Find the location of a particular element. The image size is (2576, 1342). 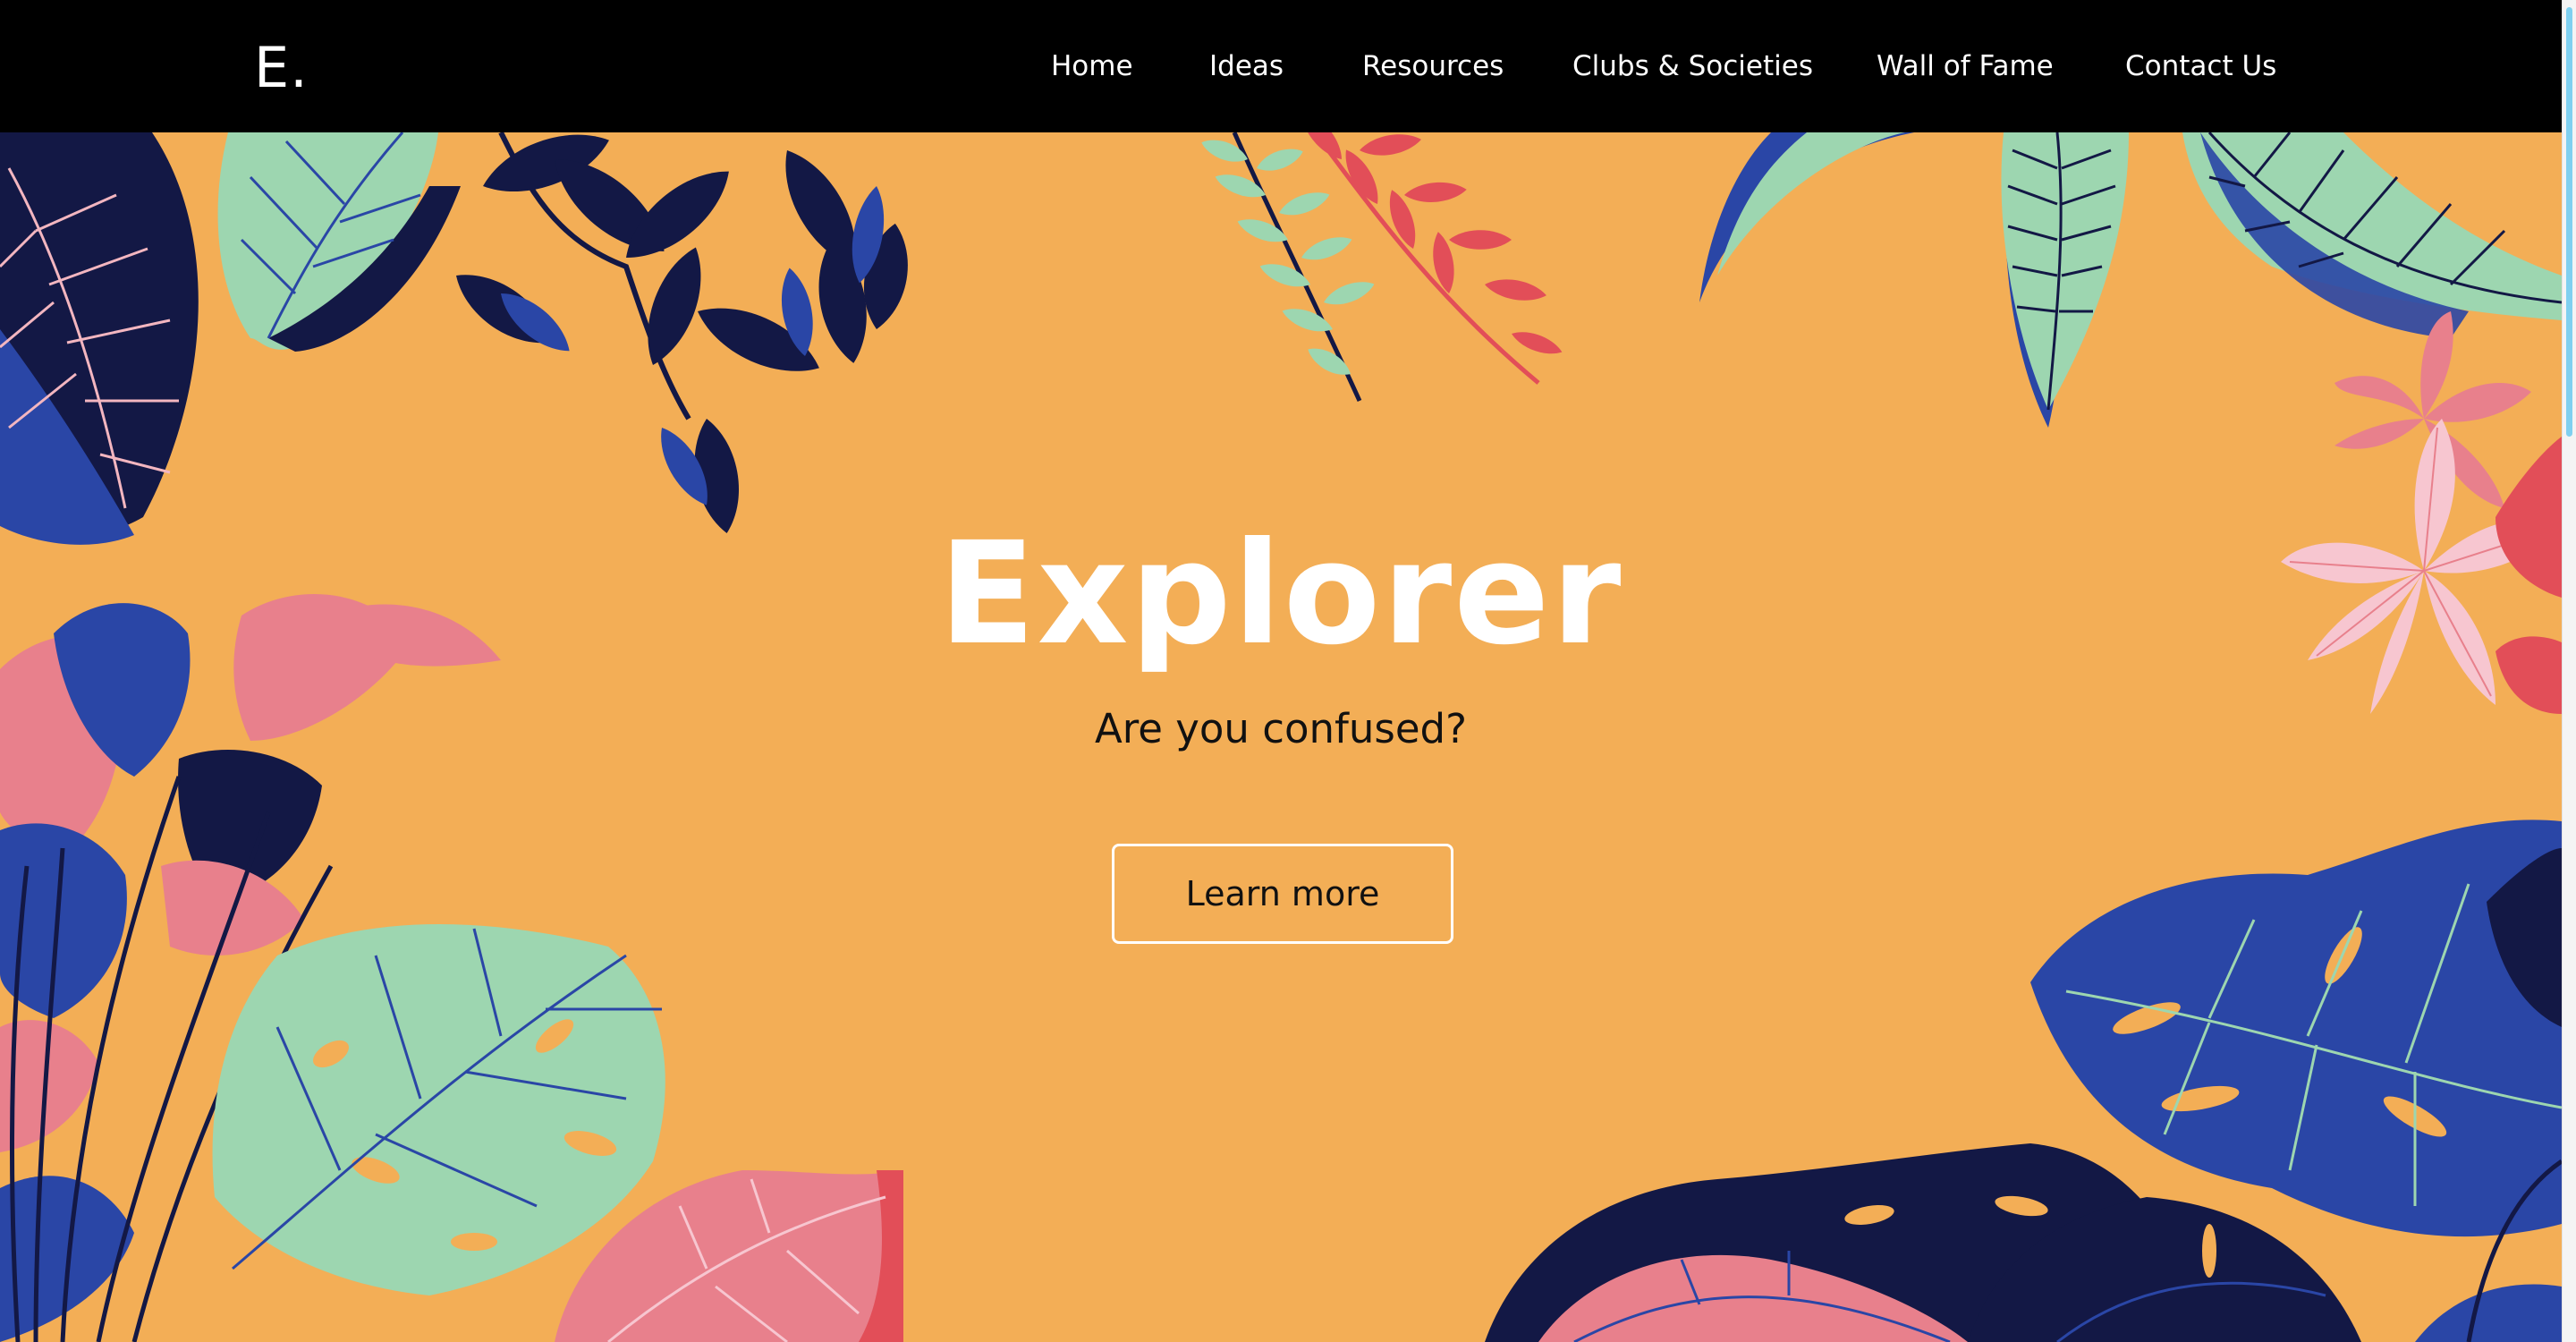

nav-link-resources: Resources is located at coordinates (1433, 66).